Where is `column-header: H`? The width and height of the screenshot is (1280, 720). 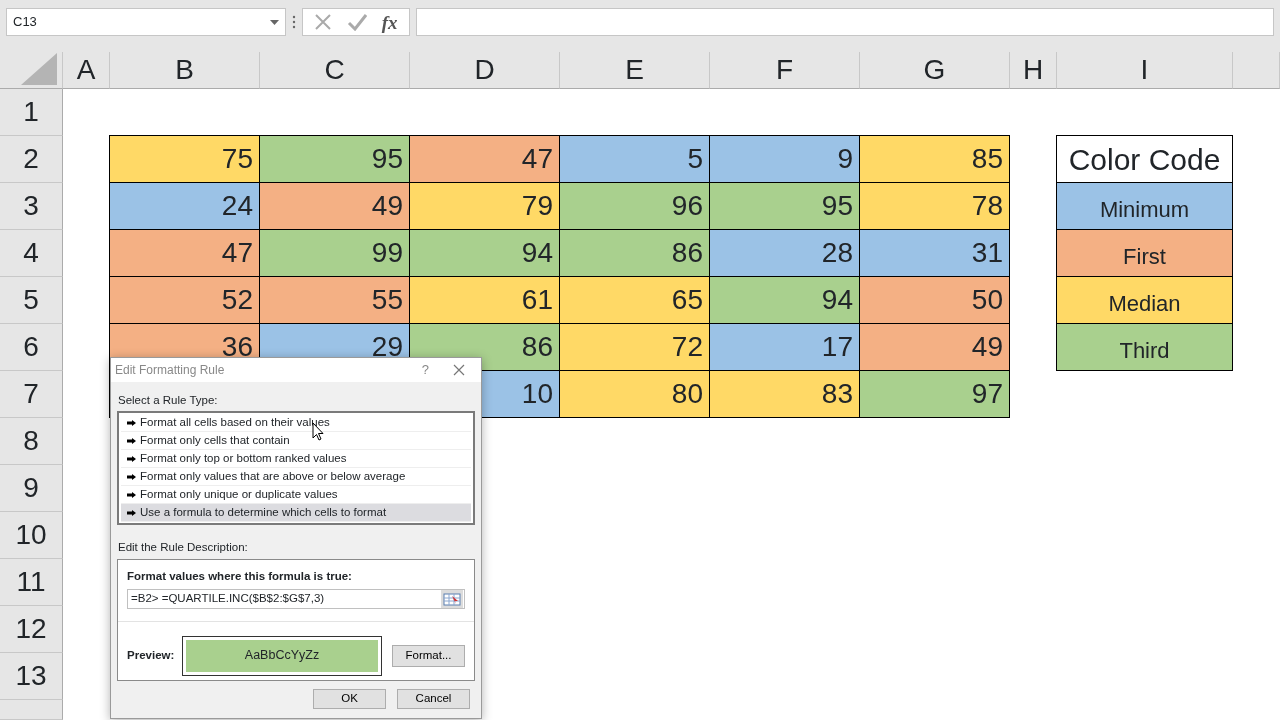 column-header: H is located at coordinates (1033, 70).